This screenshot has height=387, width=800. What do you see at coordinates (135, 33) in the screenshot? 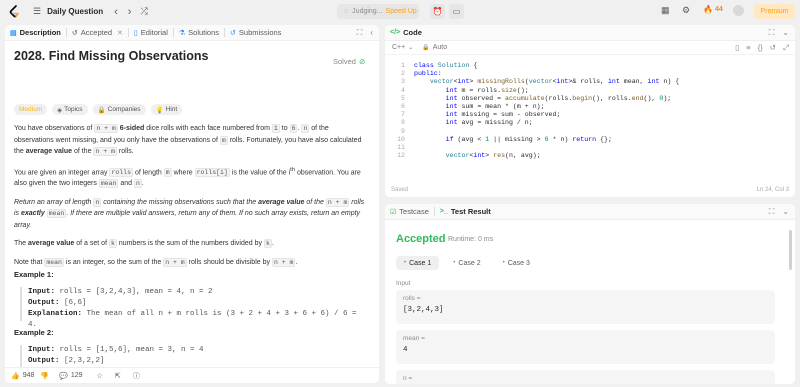
I see `book-icon: ▯` at bounding box center [135, 33].